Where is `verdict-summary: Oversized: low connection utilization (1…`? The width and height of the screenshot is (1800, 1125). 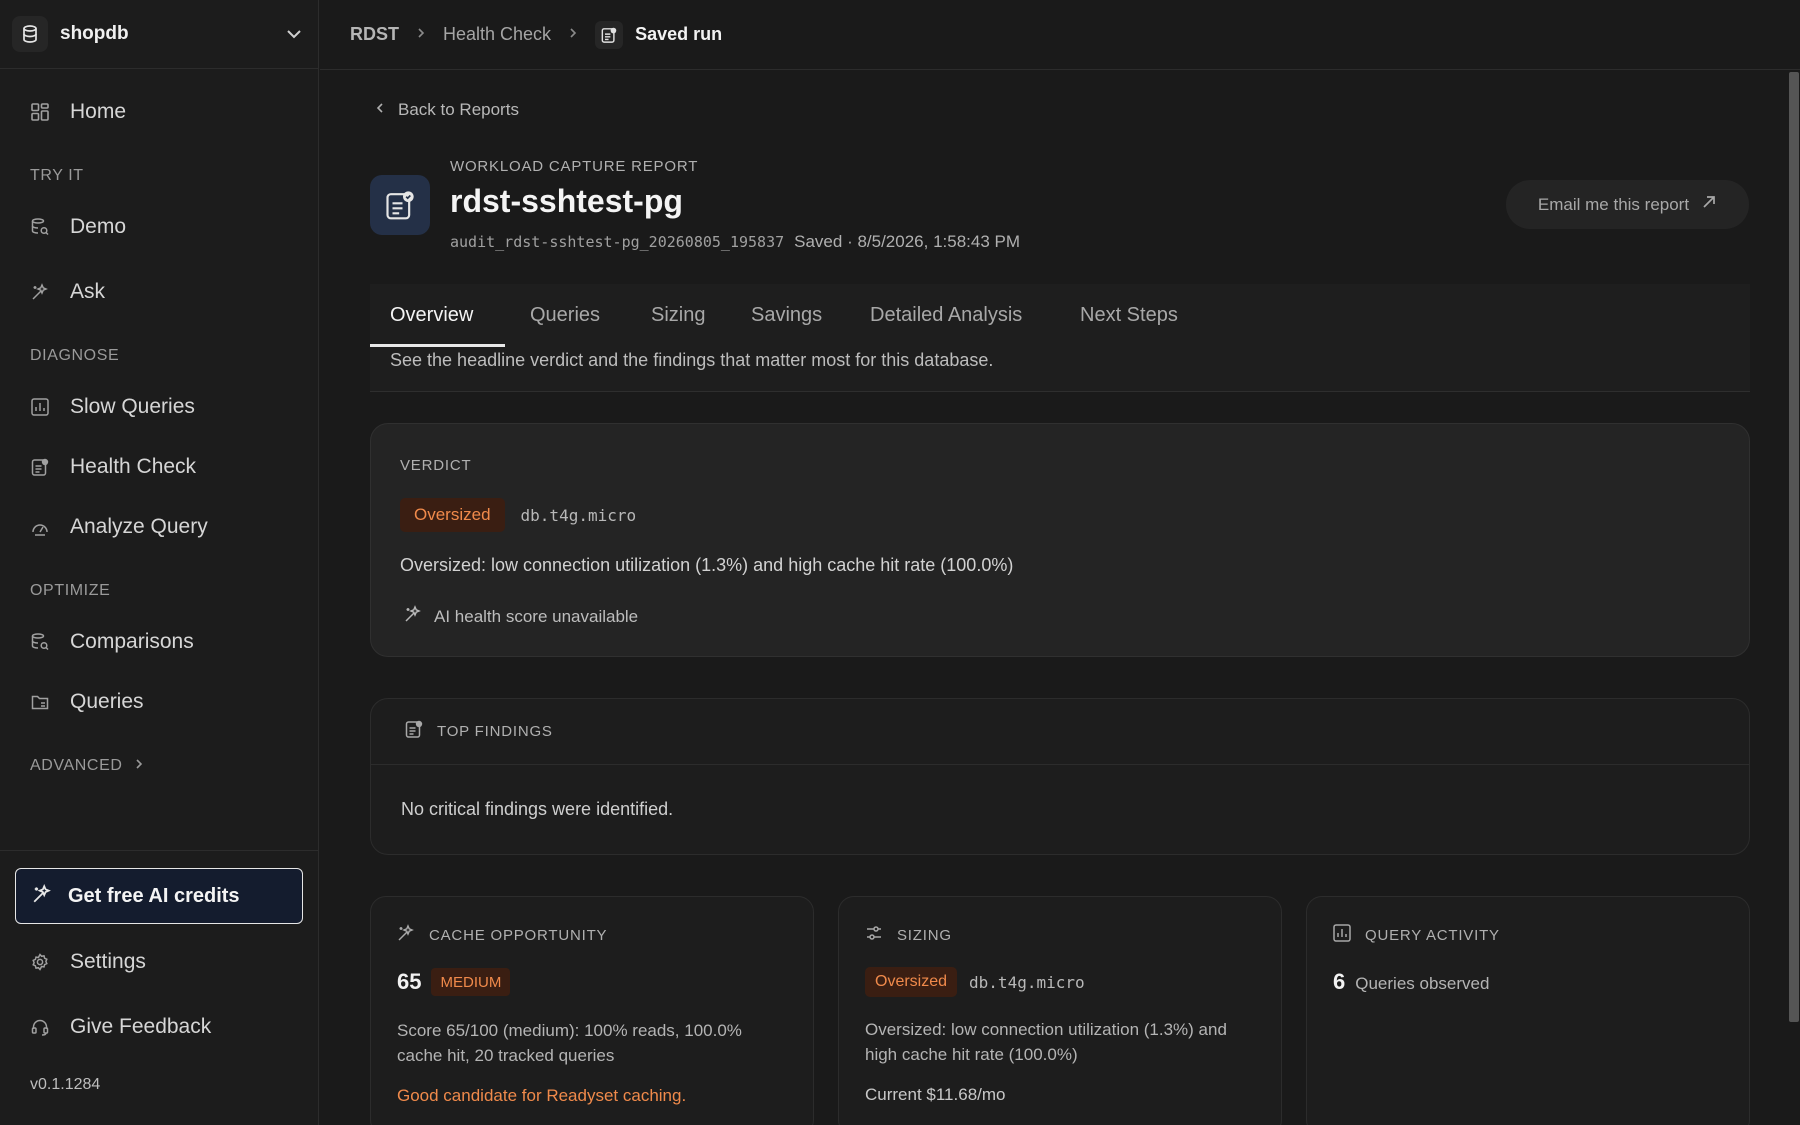 verdict-summary: Oversized: low connection utilization (1… is located at coordinates (707, 565).